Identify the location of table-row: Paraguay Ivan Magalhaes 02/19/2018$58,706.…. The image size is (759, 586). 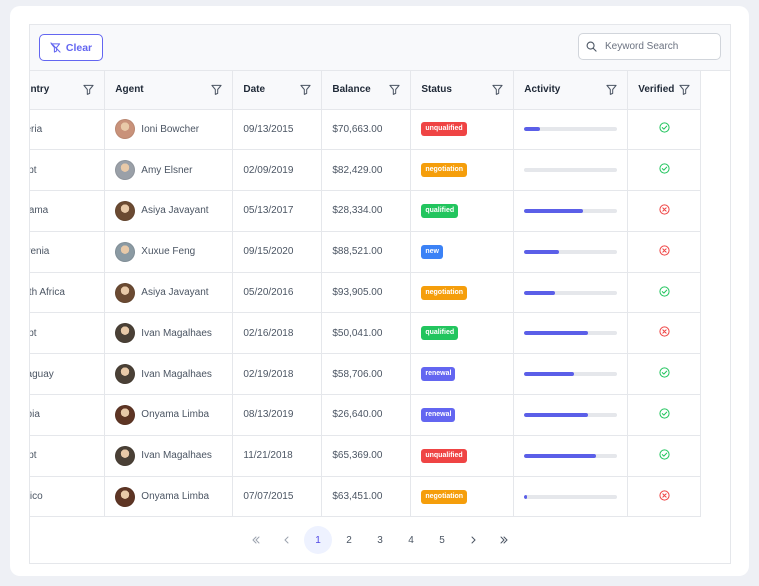
(365, 374).